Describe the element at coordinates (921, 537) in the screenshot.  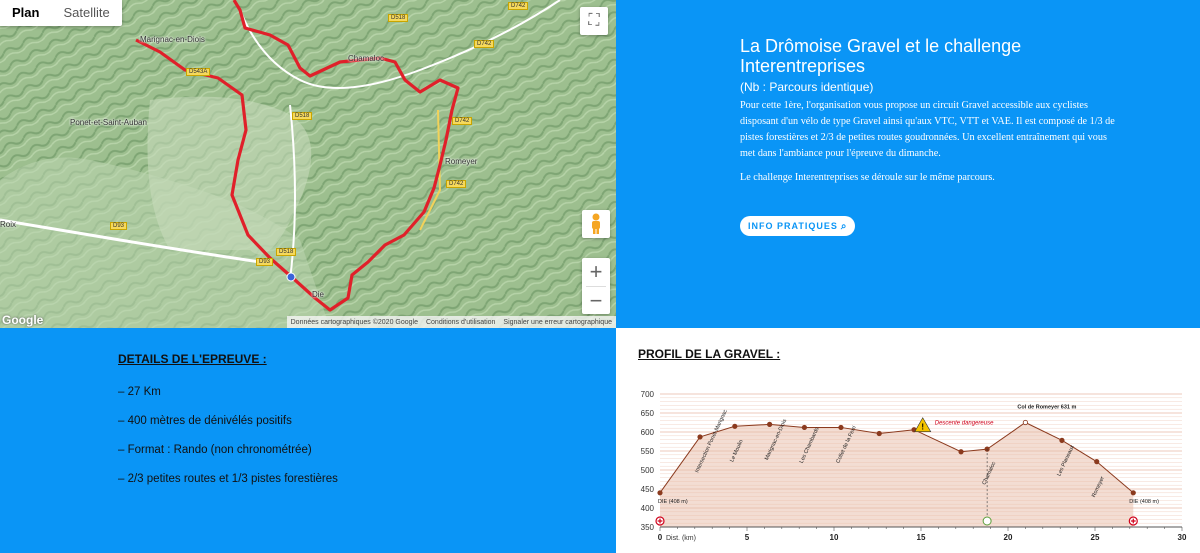
I see `x-tick-label: 15` at that location.